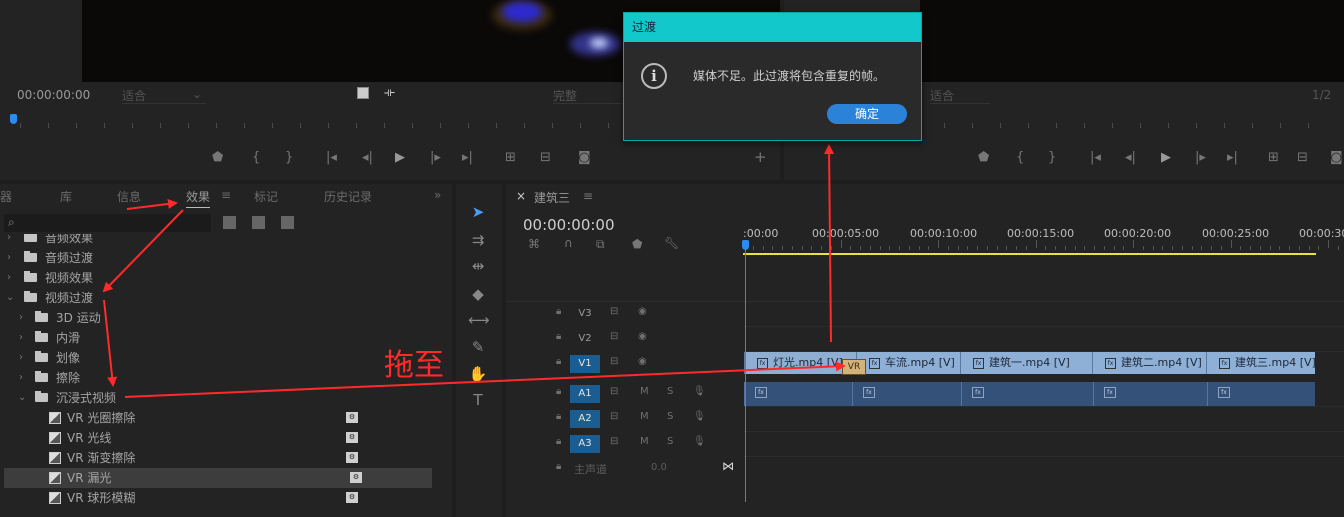  What do you see at coordinates (478, 374) in the screenshot?
I see `hand-tool-icon: ✋` at bounding box center [478, 374].